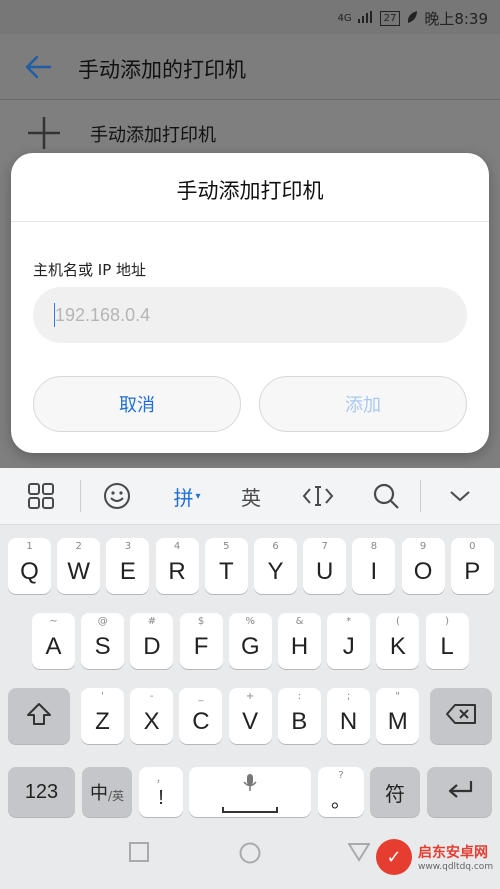 This screenshot has width=500, height=889. I want to click on add-printer-row: 手动添加打印机, so click(250, 131).